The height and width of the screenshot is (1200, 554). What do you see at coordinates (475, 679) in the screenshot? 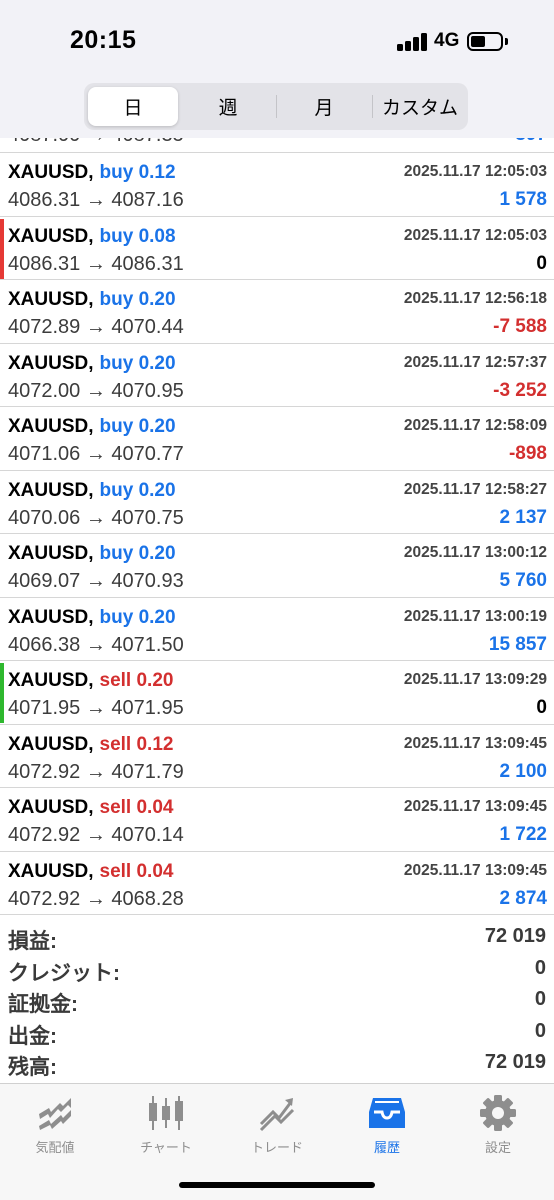
I see `deal-datetime: 2025.11.17 13:09:29` at bounding box center [475, 679].